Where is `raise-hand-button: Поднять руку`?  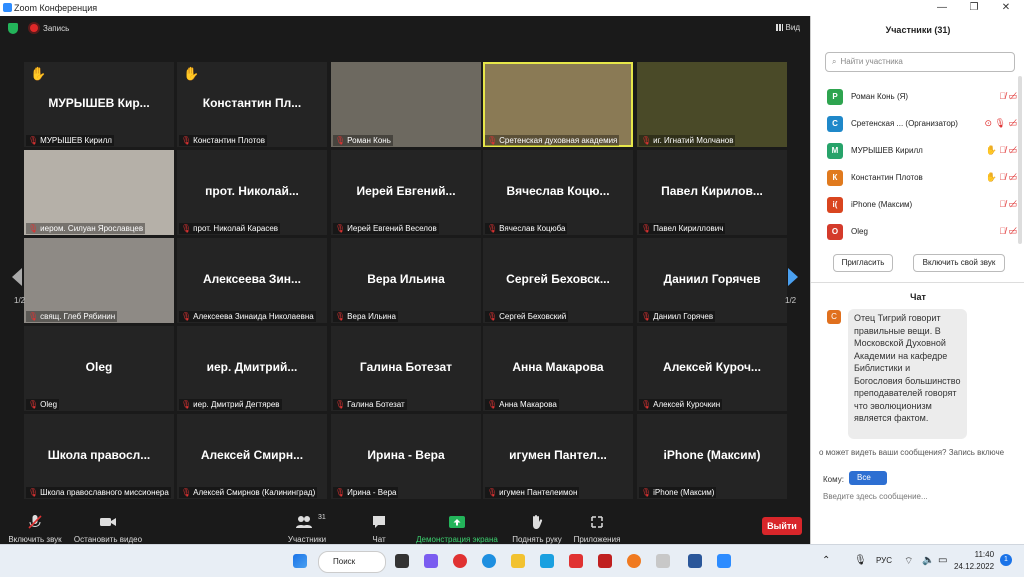
raise-hand-button: Поднять руку is located at coordinates (537, 527).